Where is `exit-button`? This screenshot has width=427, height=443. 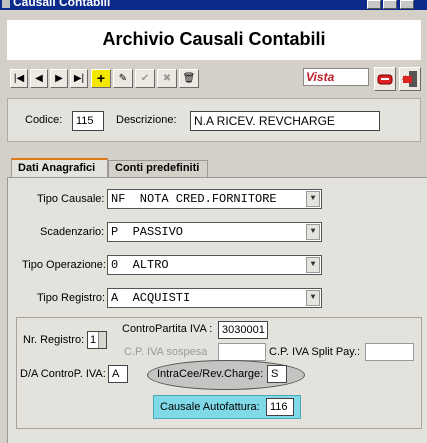 exit-button is located at coordinates (410, 79).